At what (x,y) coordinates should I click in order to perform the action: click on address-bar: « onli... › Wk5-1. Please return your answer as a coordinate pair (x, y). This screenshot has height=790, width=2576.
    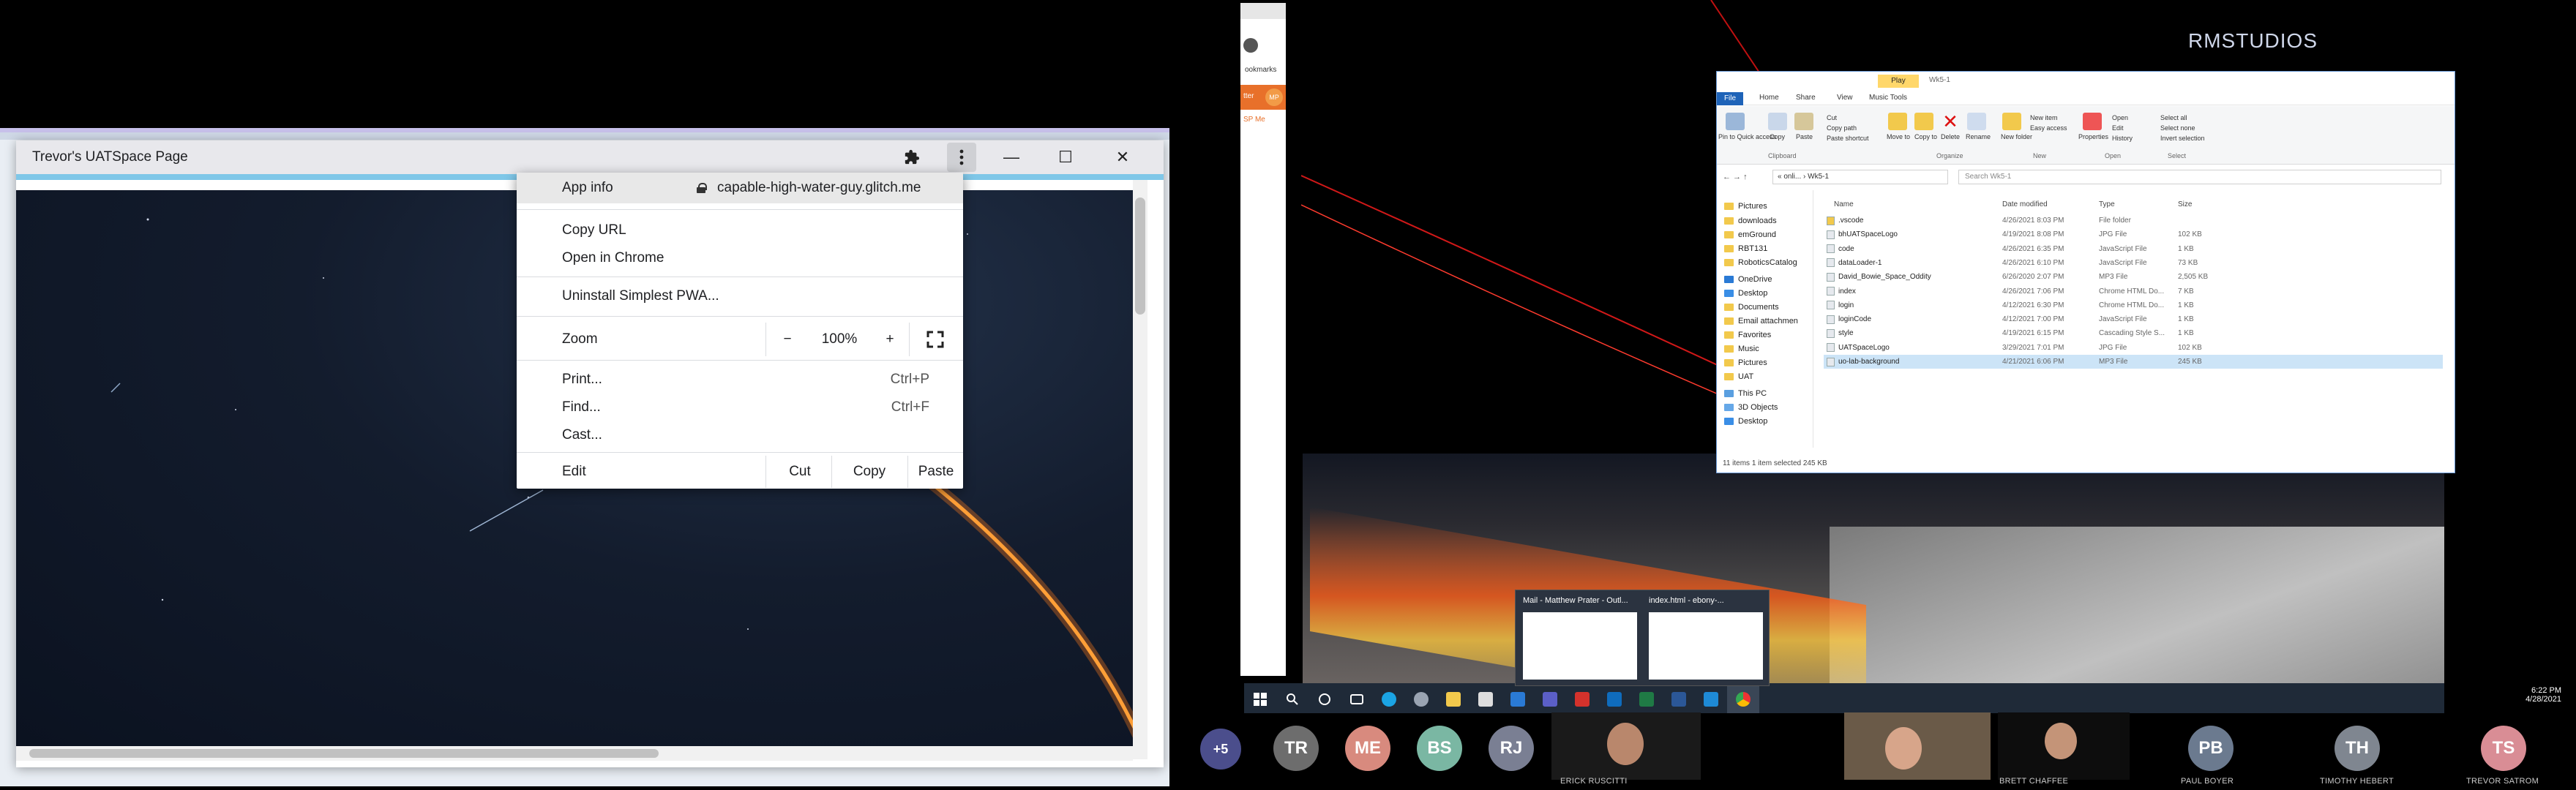
    Looking at the image, I should click on (1860, 177).